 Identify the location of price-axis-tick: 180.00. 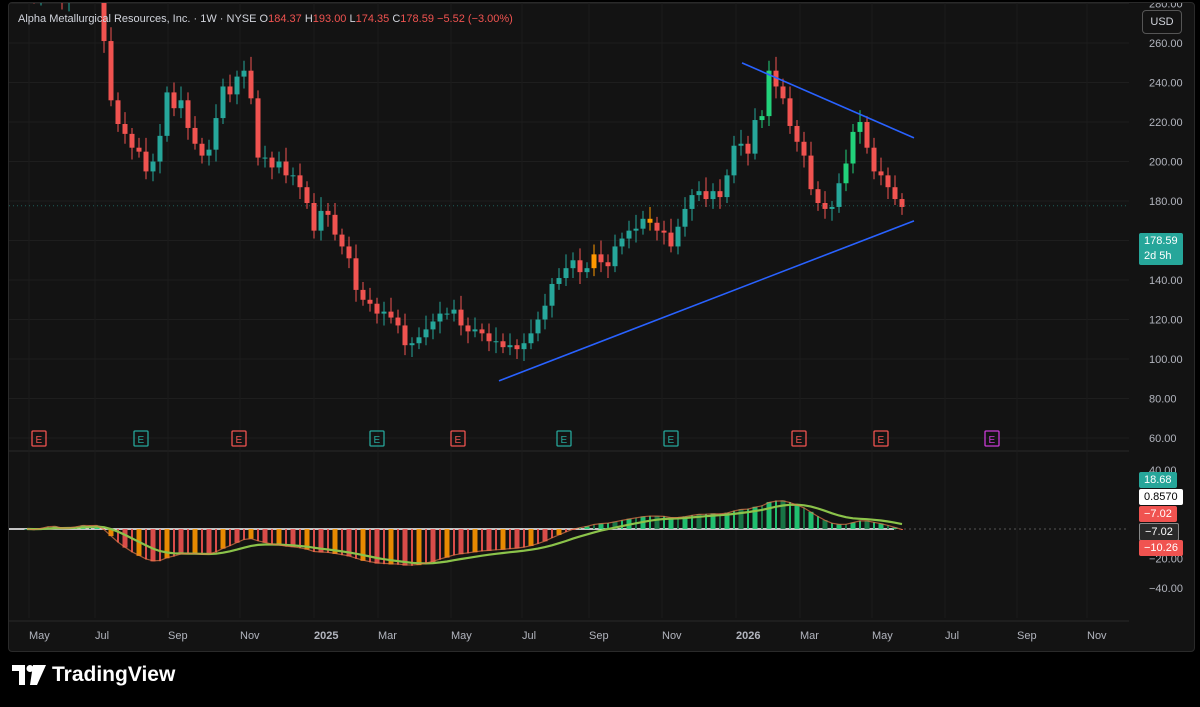
(1166, 202).